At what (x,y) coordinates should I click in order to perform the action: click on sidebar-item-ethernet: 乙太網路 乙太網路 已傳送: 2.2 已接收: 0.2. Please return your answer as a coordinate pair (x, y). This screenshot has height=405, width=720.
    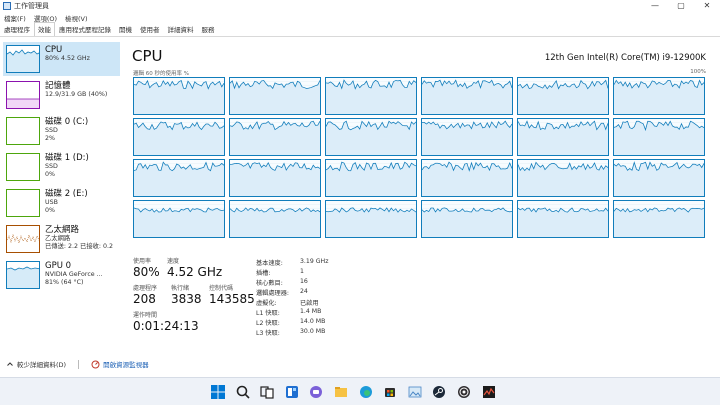
    Looking at the image, I should click on (61, 239).